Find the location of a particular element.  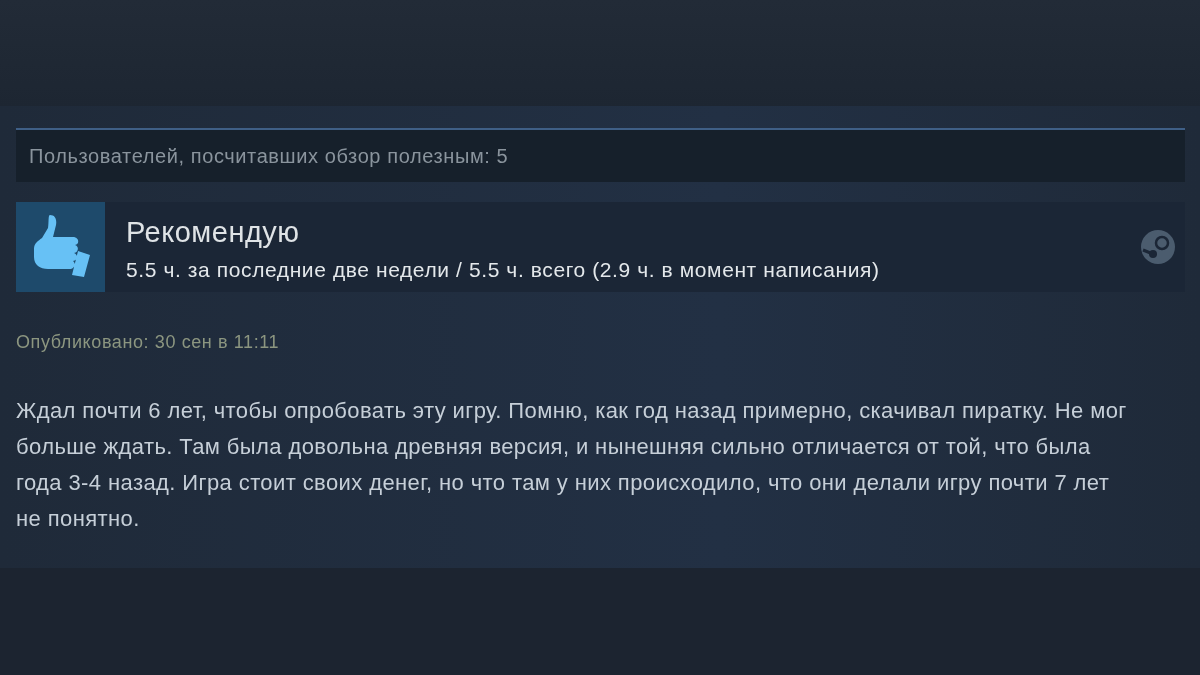

helpful-count-bar: Пользователей, посчитавших обзор полезным: 5 is located at coordinates (600, 155).